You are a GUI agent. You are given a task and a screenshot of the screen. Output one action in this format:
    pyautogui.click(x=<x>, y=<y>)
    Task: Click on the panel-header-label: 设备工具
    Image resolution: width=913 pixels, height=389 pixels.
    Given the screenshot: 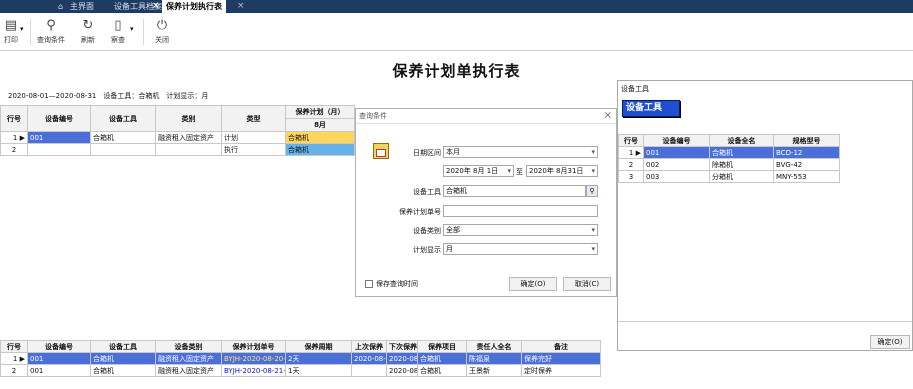 What is the action you would take?
    pyautogui.click(x=651, y=108)
    